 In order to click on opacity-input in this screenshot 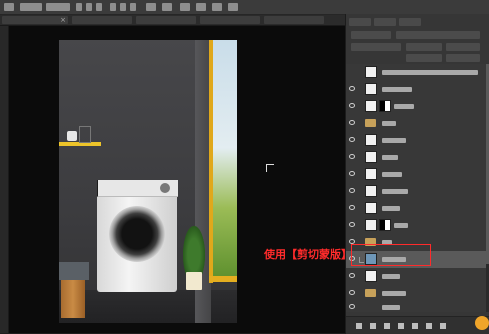, I will do `click(463, 47)`.